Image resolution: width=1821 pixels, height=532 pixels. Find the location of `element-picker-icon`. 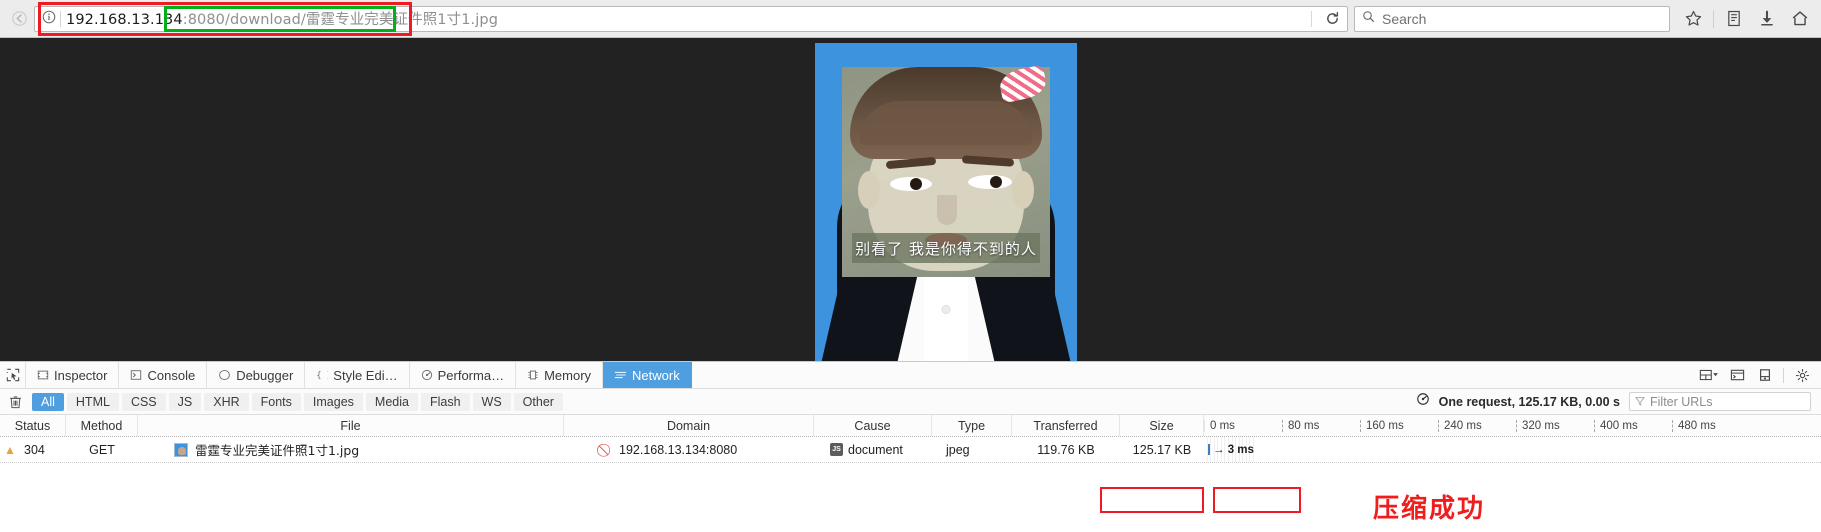

element-picker-icon is located at coordinates (13, 375).